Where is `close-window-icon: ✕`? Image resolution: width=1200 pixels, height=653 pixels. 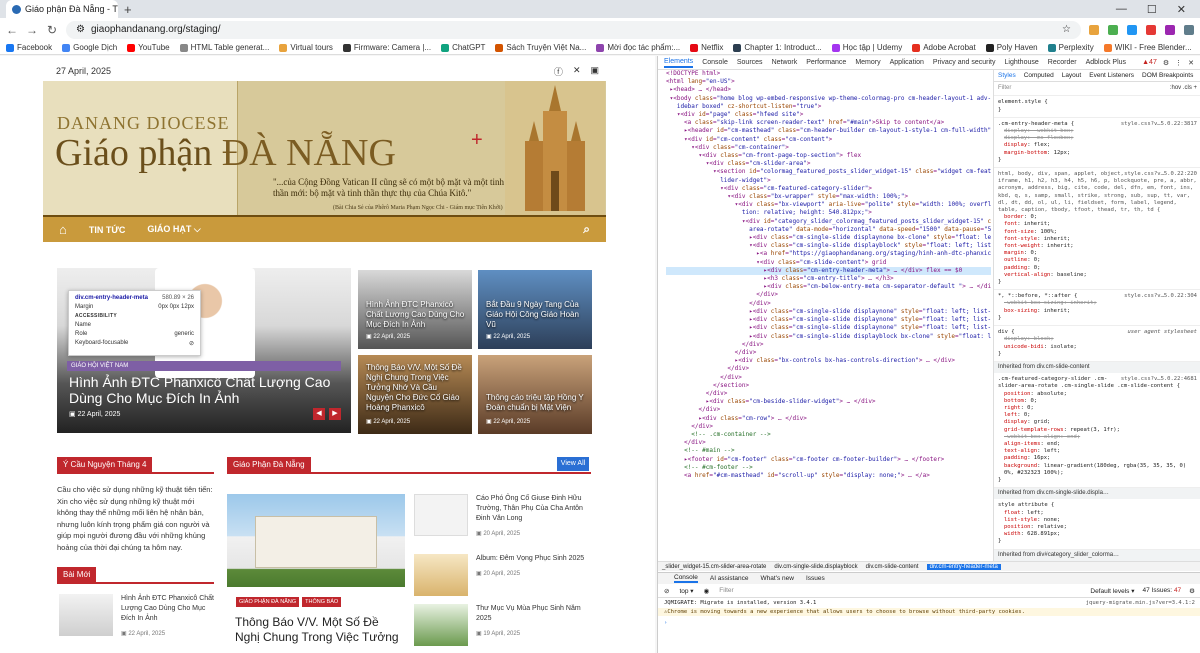 close-window-icon: ✕ is located at coordinates (1181, 9).